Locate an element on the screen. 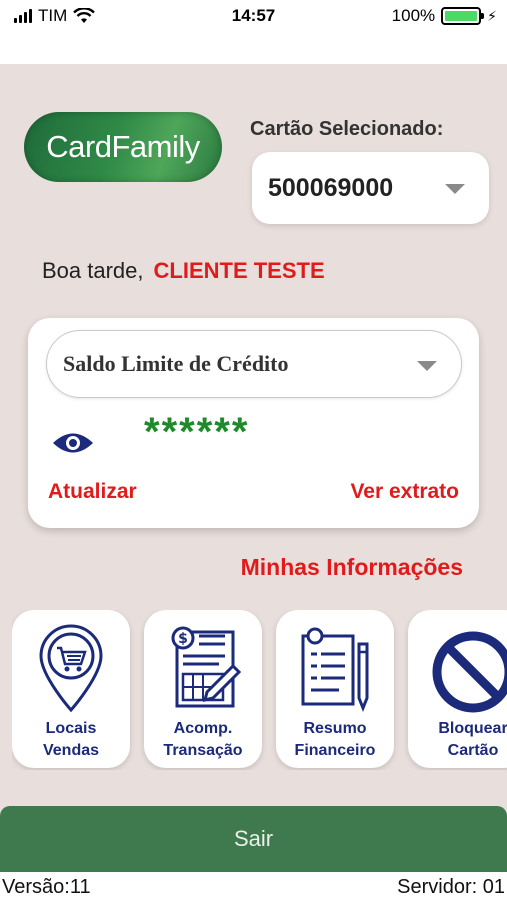 Image resolution: width=507 pixels, height=900 pixels. tile-label: Acomp. Transação is located at coordinates (203, 740).